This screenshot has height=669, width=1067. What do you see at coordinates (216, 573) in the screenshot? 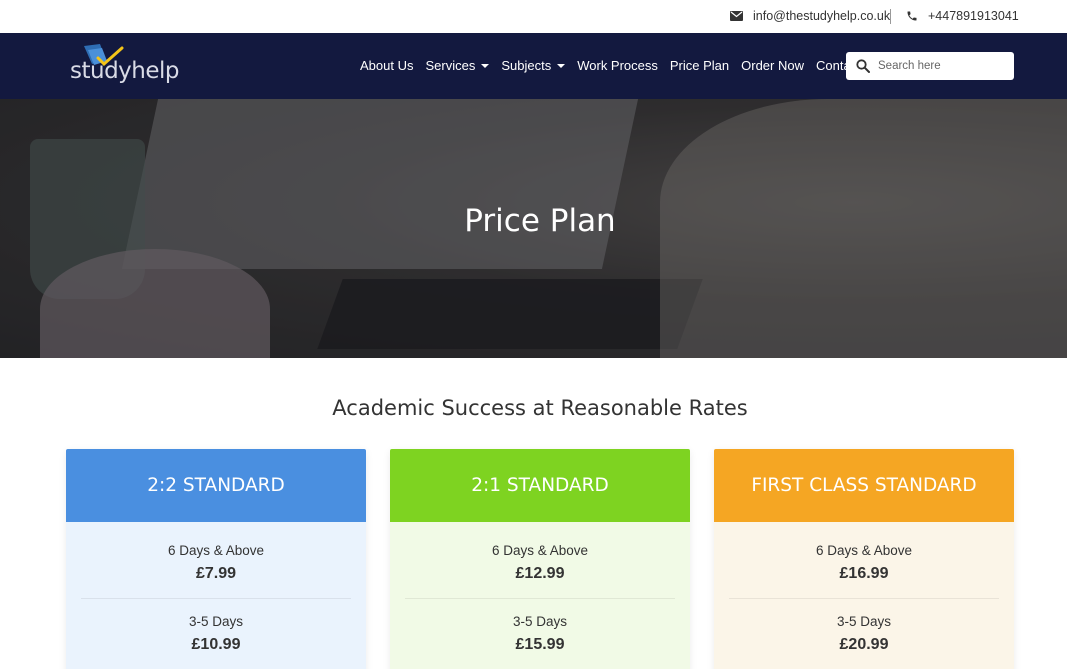
I see `tier-price: £7.99` at bounding box center [216, 573].